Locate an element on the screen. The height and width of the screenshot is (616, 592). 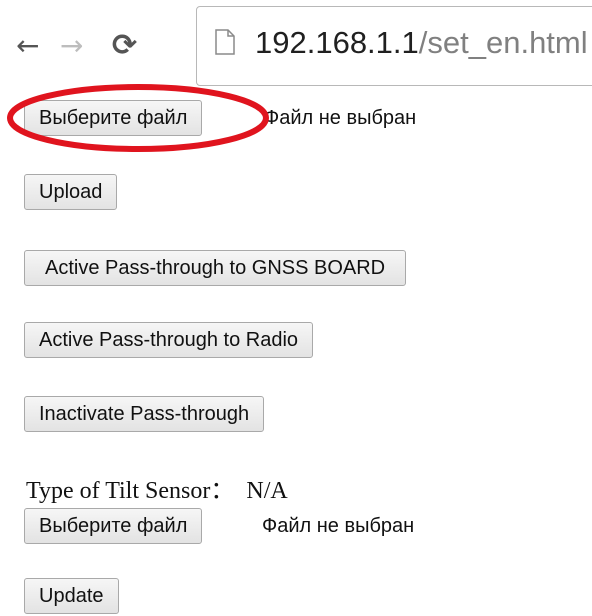
tilt-sensor-value: N/A is located at coordinates (267, 491).